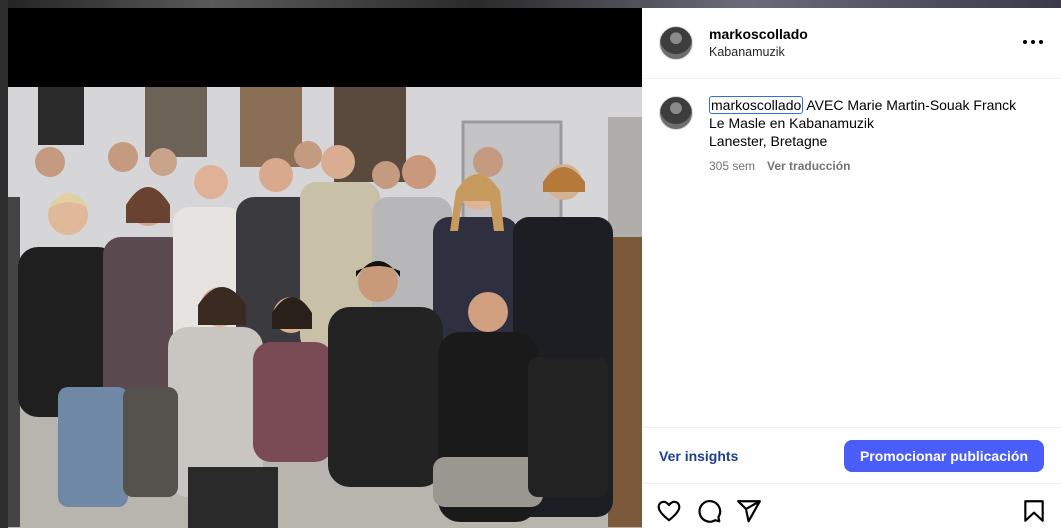 Image resolution: width=1061 pixels, height=528 pixels. Describe the element at coordinates (1033, 42) in the screenshot. I see `more-icon` at that location.